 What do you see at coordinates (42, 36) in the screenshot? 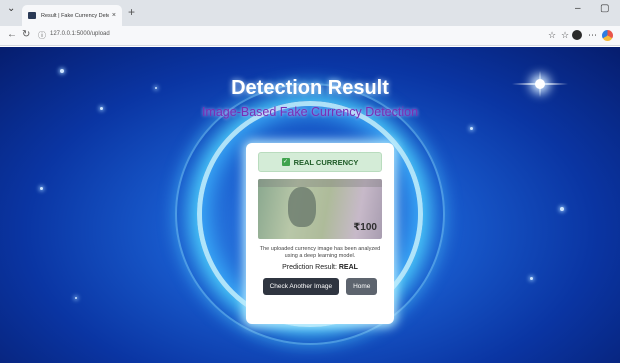
I see `info-icon: ⓘ` at bounding box center [42, 36].